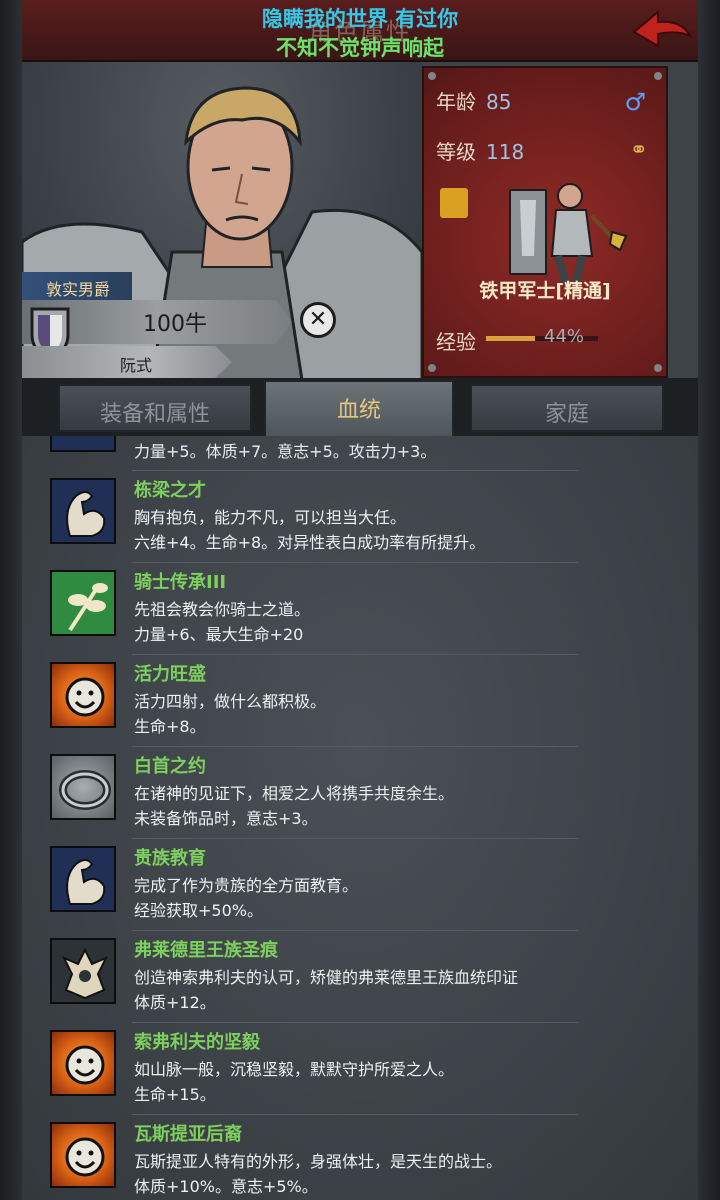 Image resolution: width=720 pixels, height=1200 pixels. What do you see at coordinates (180, 582) in the screenshot?
I see `trait-name: 骑士传承III` at bounding box center [180, 582].